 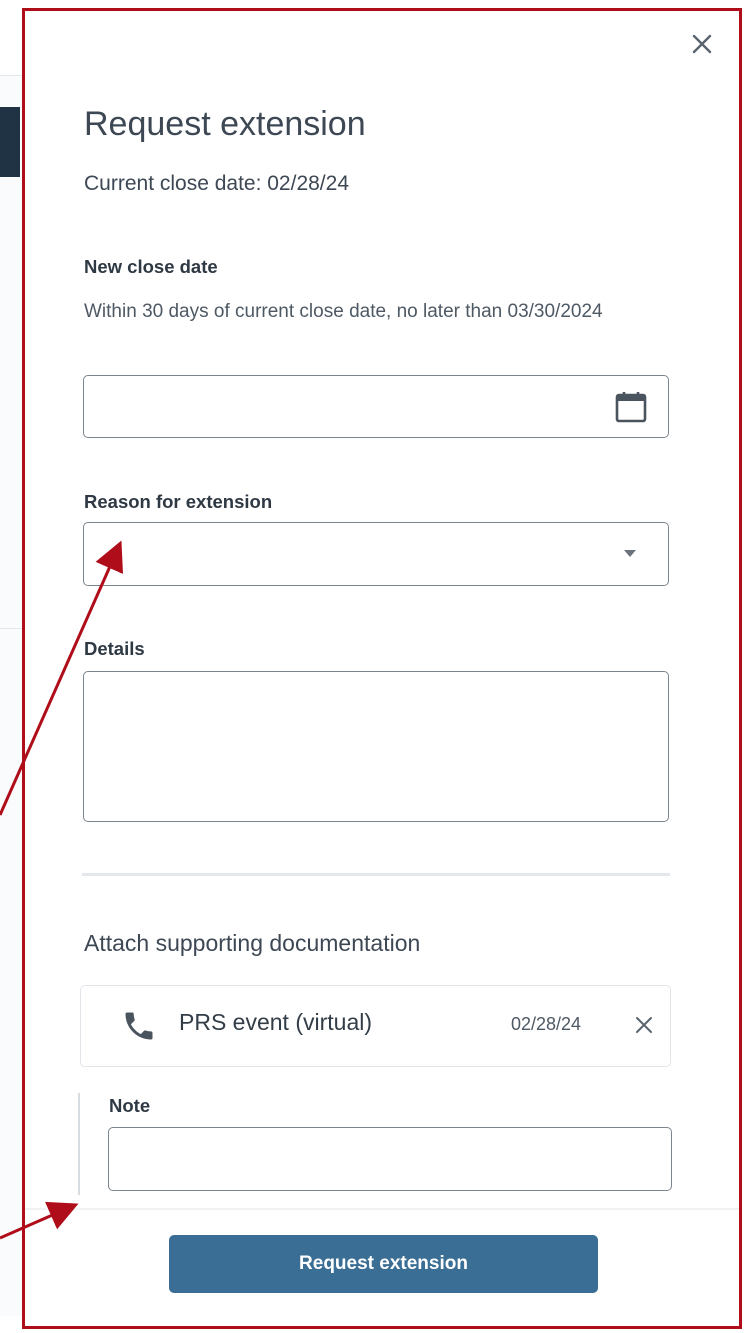 I want to click on attachment-date: 02/28/24, so click(x=546, y=1024).